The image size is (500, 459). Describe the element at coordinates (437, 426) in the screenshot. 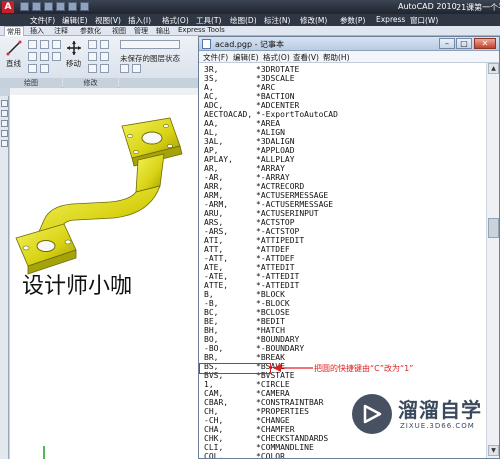

I see `brand-url: ZIXUE.3D66.COM` at that location.